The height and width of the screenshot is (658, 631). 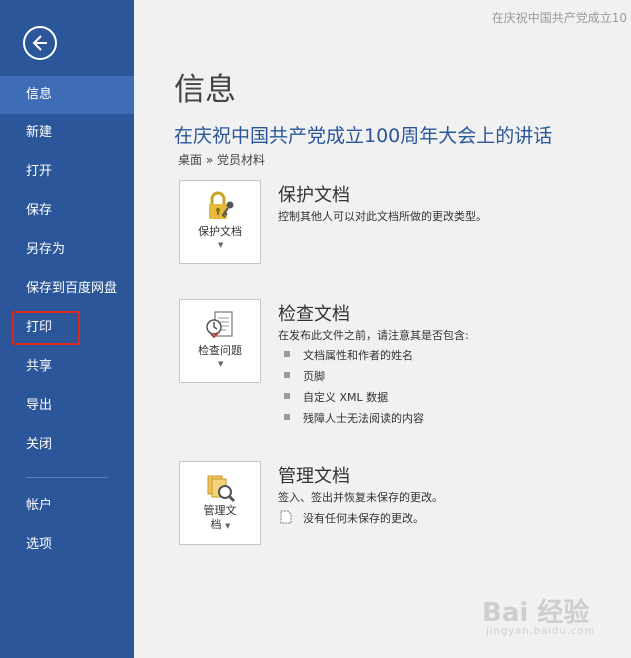 I want to click on manage-document-label-line1: 管理文, so click(x=220, y=510).